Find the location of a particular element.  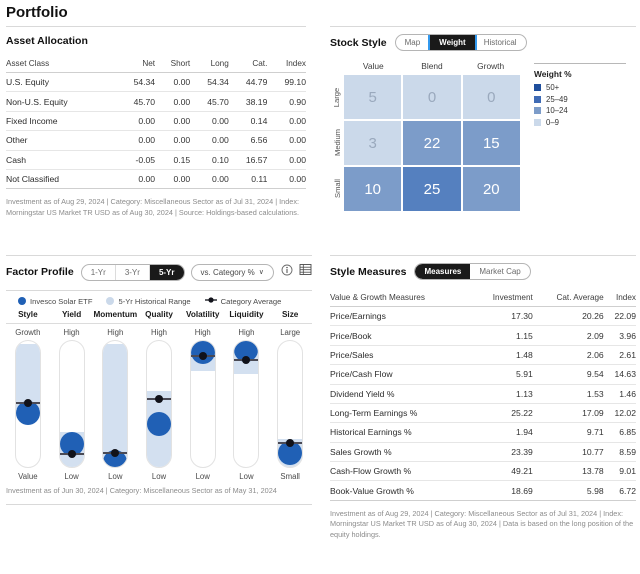

asset-class-label: U.S. Equity is located at coordinates (61, 81).